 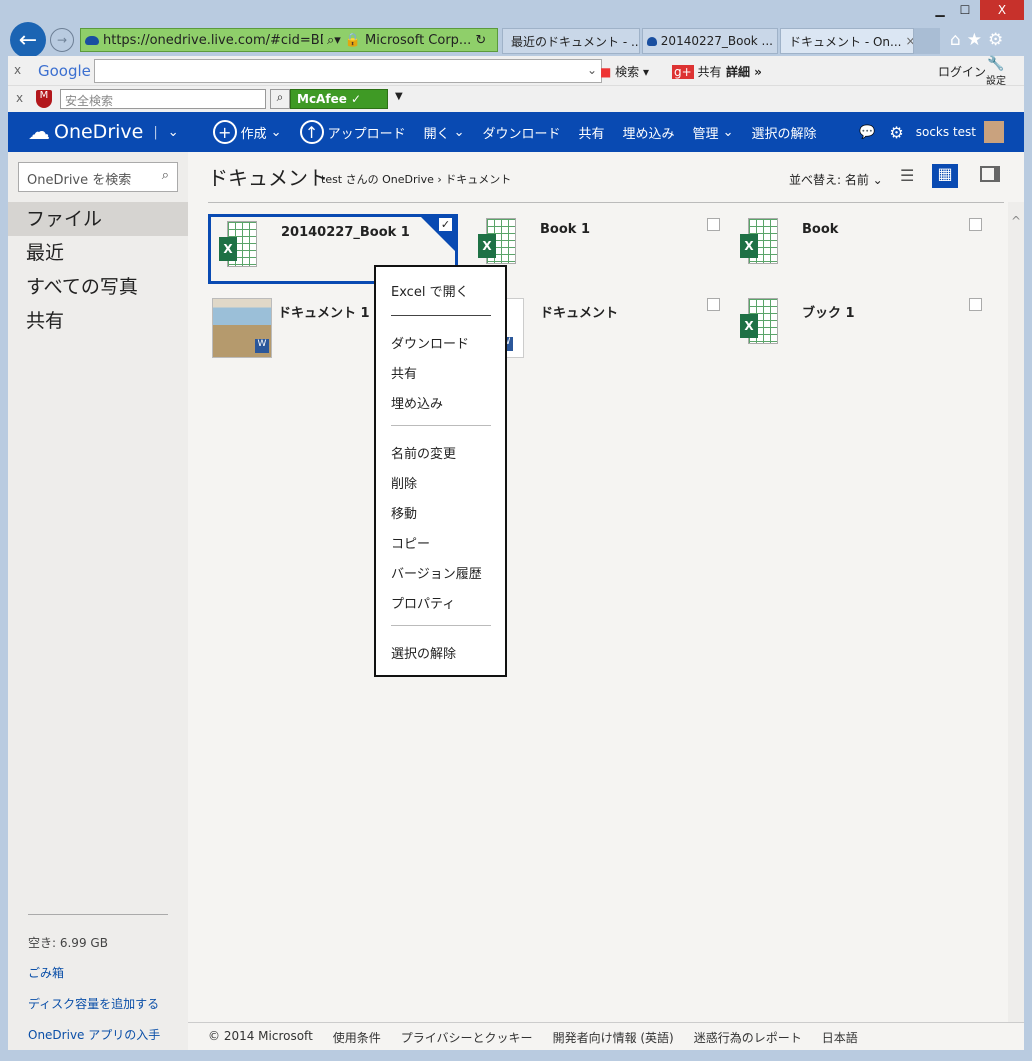 What do you see at coordinates (345, 232) in the screenshot?
I see `file-name: 20140227_Book 1` at bounding box center [345, 232].